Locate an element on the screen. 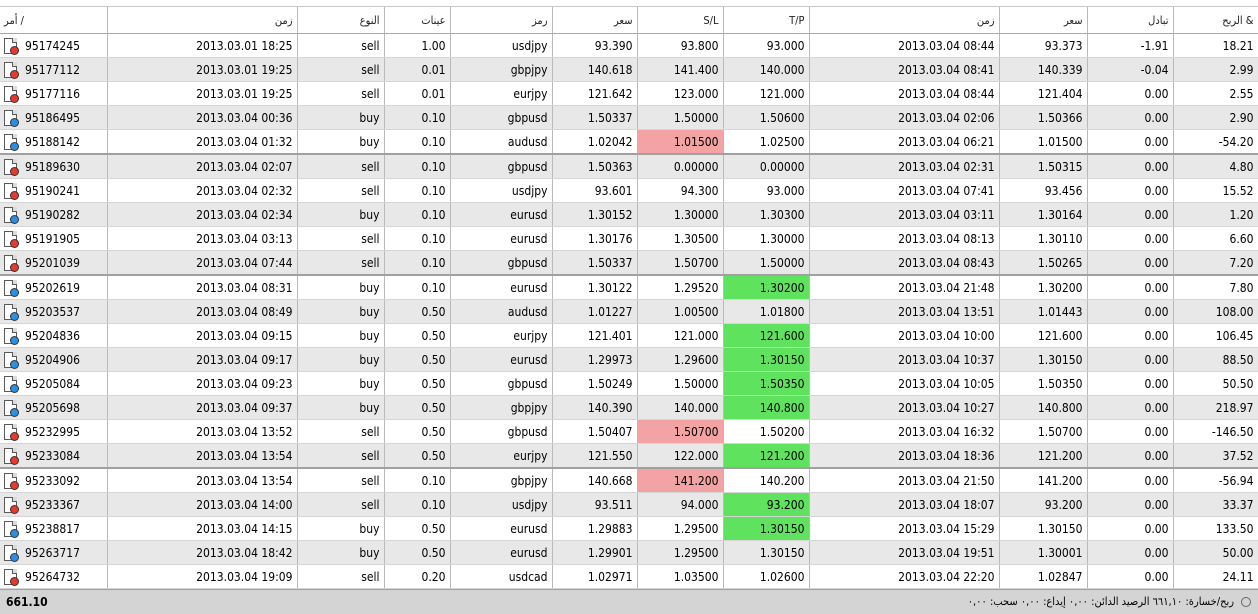 The width and height of the screenshot is (1258, 614). cell-profit: 2.55 is located at coordinates (1215, 93).